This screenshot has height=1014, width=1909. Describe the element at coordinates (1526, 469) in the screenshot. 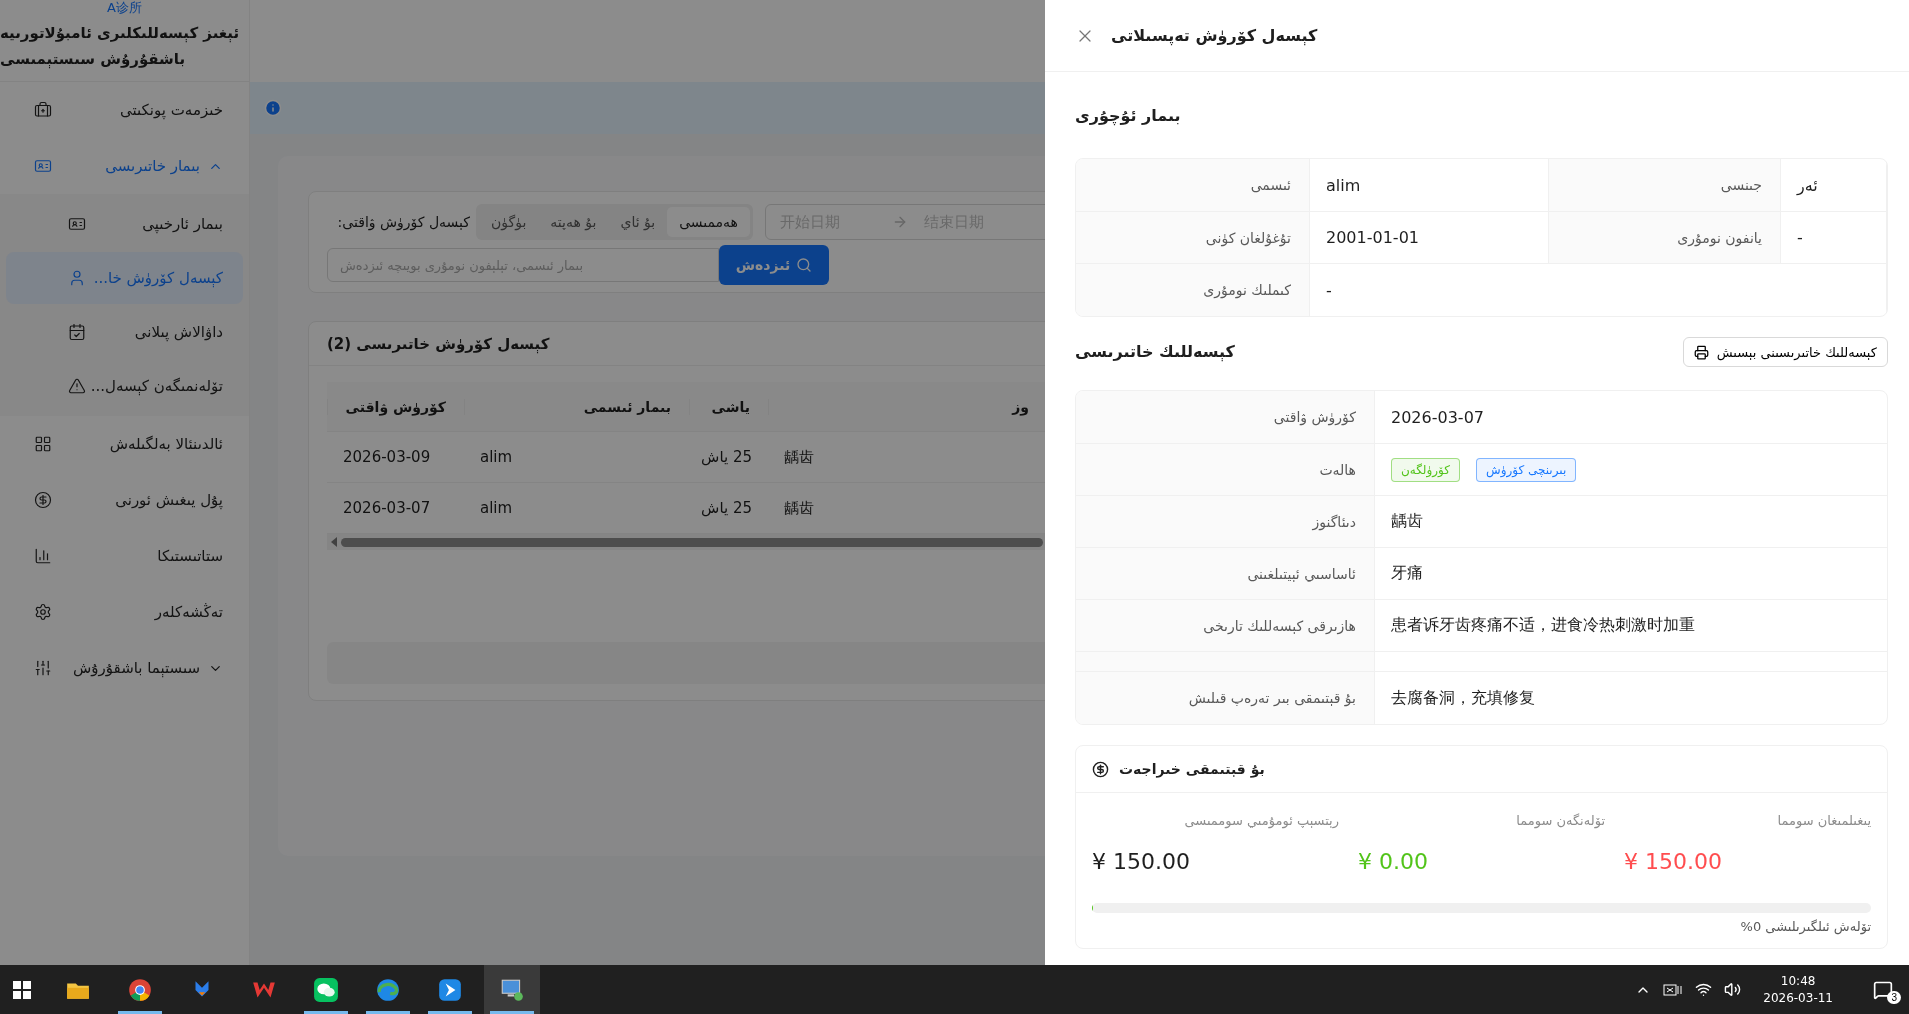

I see `status-tag: بىرىنچى كۆرۈش` at that location.